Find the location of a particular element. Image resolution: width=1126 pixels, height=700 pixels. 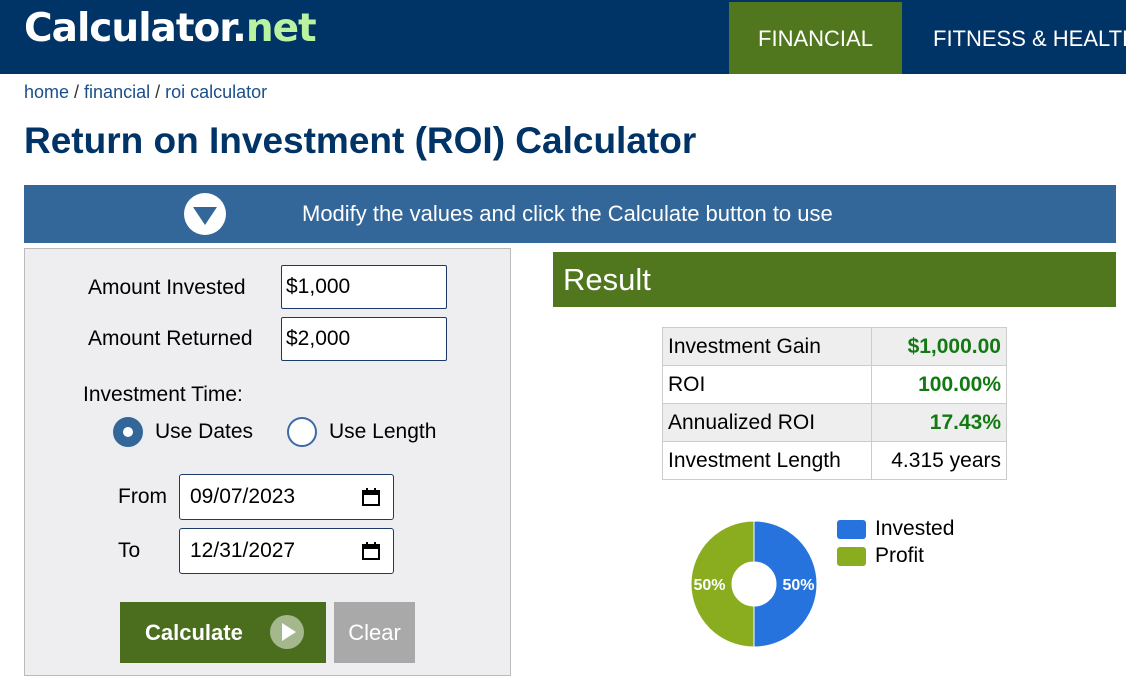

chevron-down-circle-icon is located at coordinates (205, 214).